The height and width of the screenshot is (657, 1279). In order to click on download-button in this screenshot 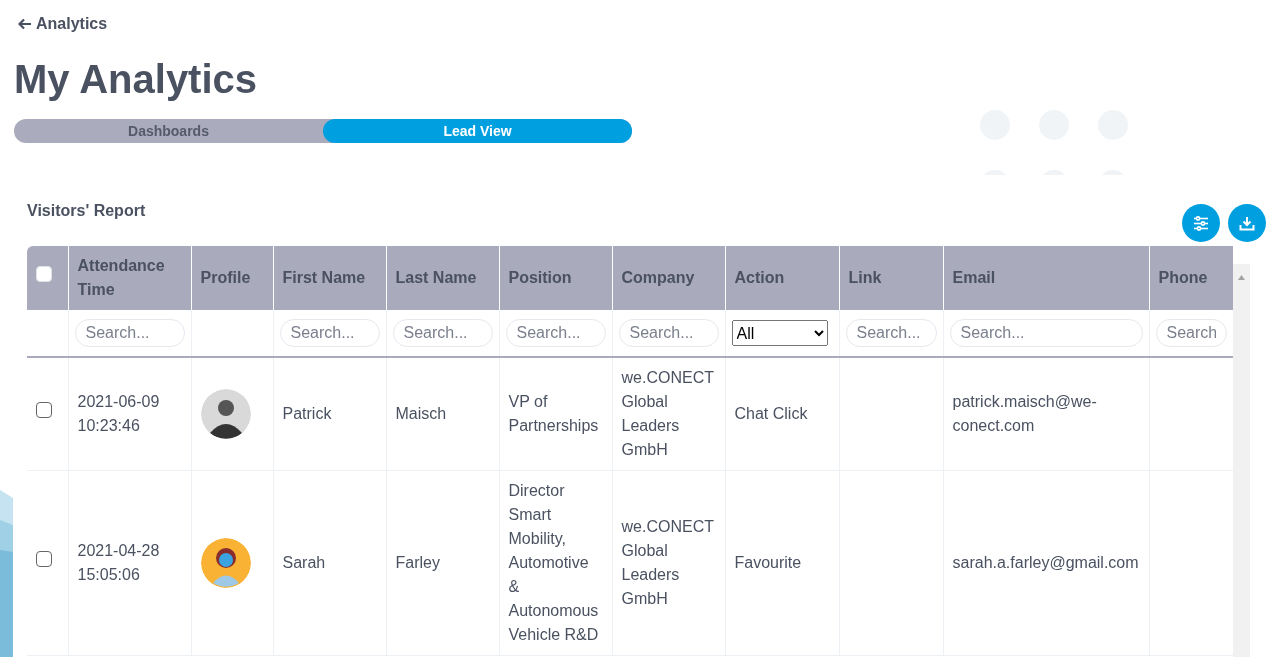, I will do `click(1247, 223)`.